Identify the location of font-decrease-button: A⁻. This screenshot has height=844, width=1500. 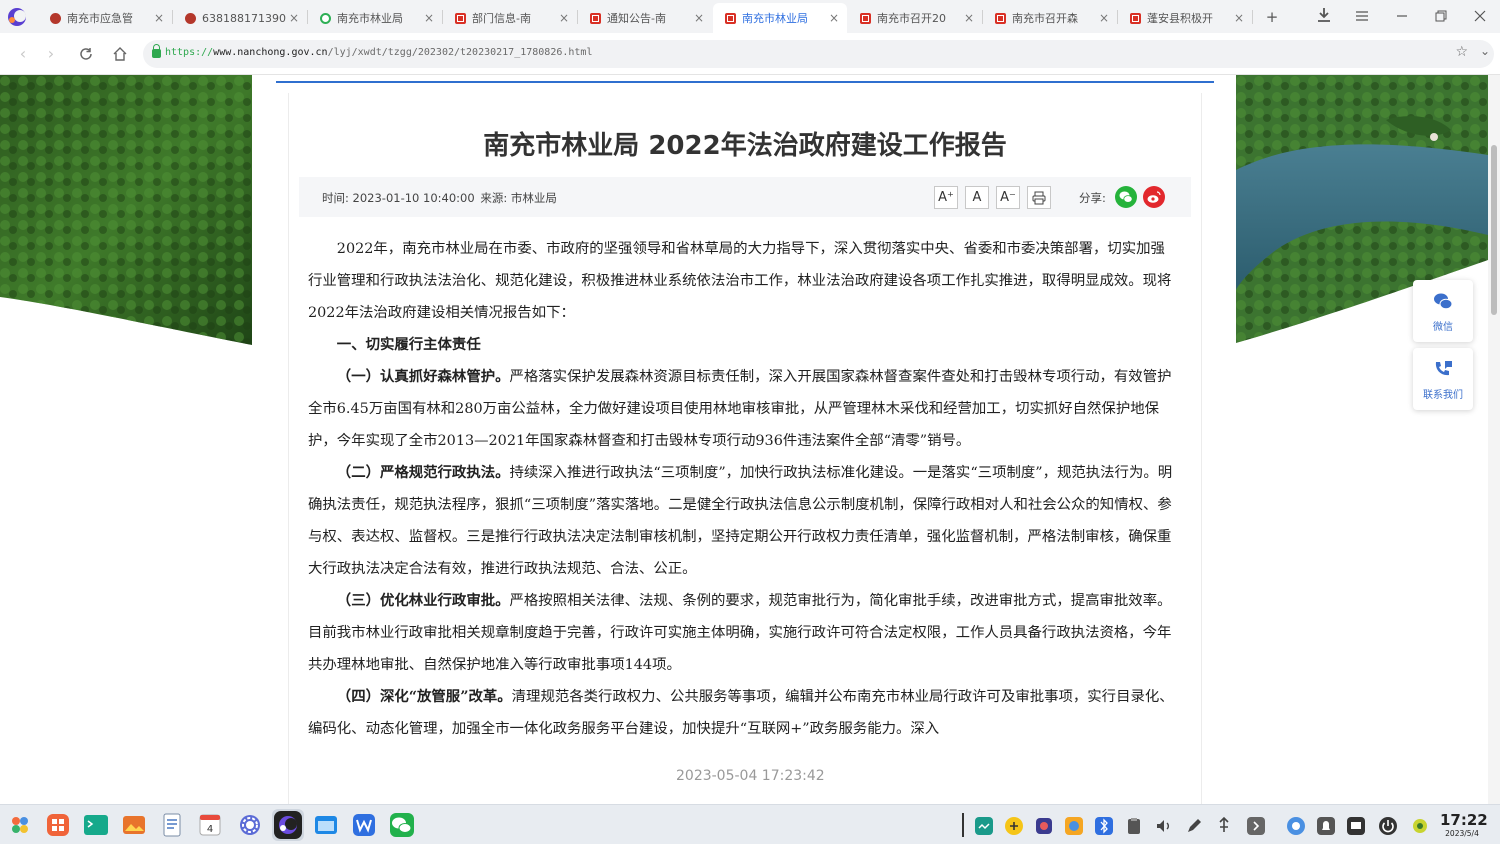
(1008, 197).